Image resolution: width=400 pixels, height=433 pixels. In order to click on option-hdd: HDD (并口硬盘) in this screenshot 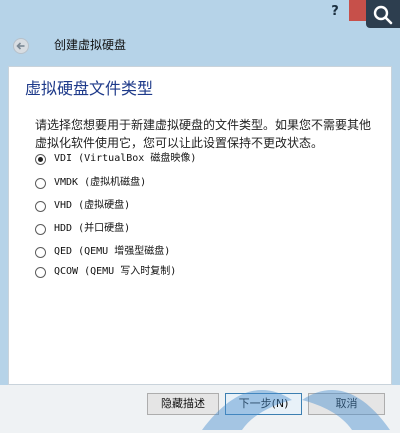, I will do `click(82, 229)`.